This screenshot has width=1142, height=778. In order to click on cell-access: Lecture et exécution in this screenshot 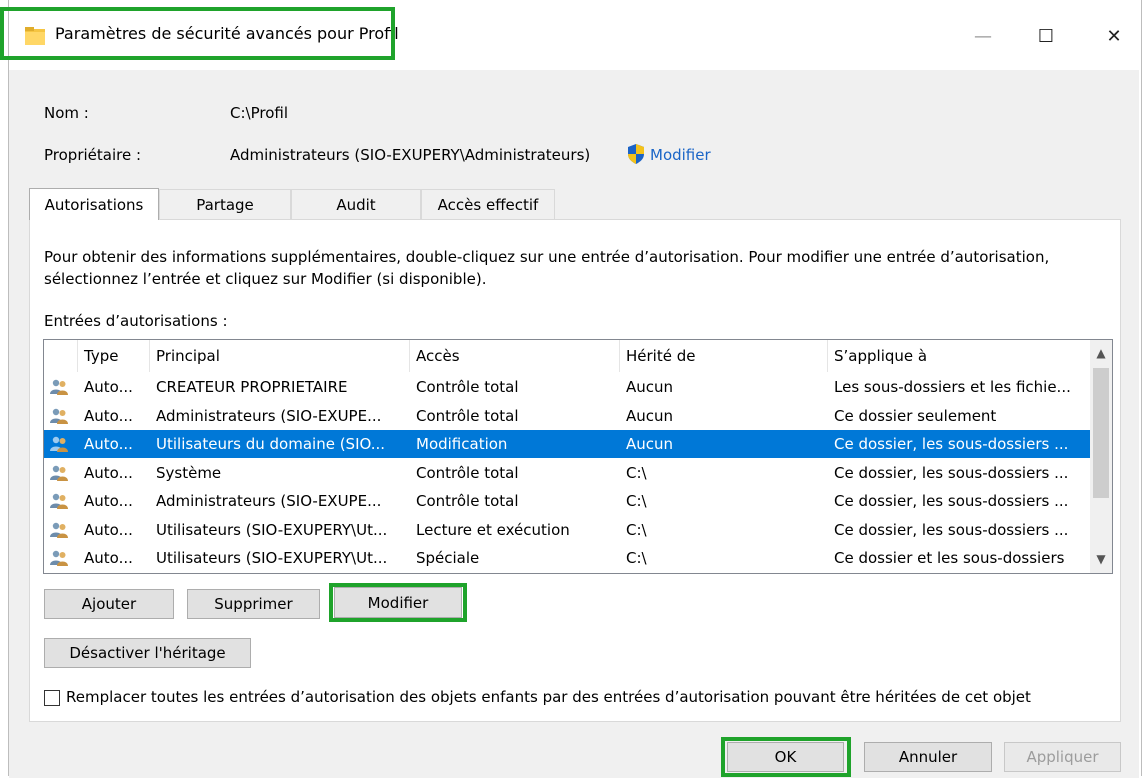, I will do `click(493, 529)`.